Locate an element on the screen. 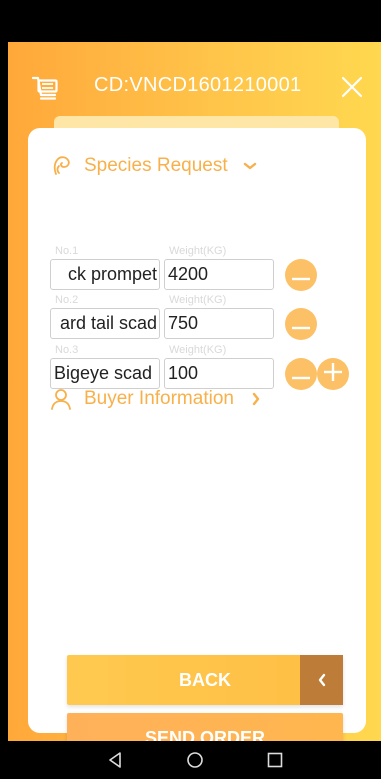 This screenshot has width=381, height=779. species-request-title: Species Request is located at coordinates (156, 165).